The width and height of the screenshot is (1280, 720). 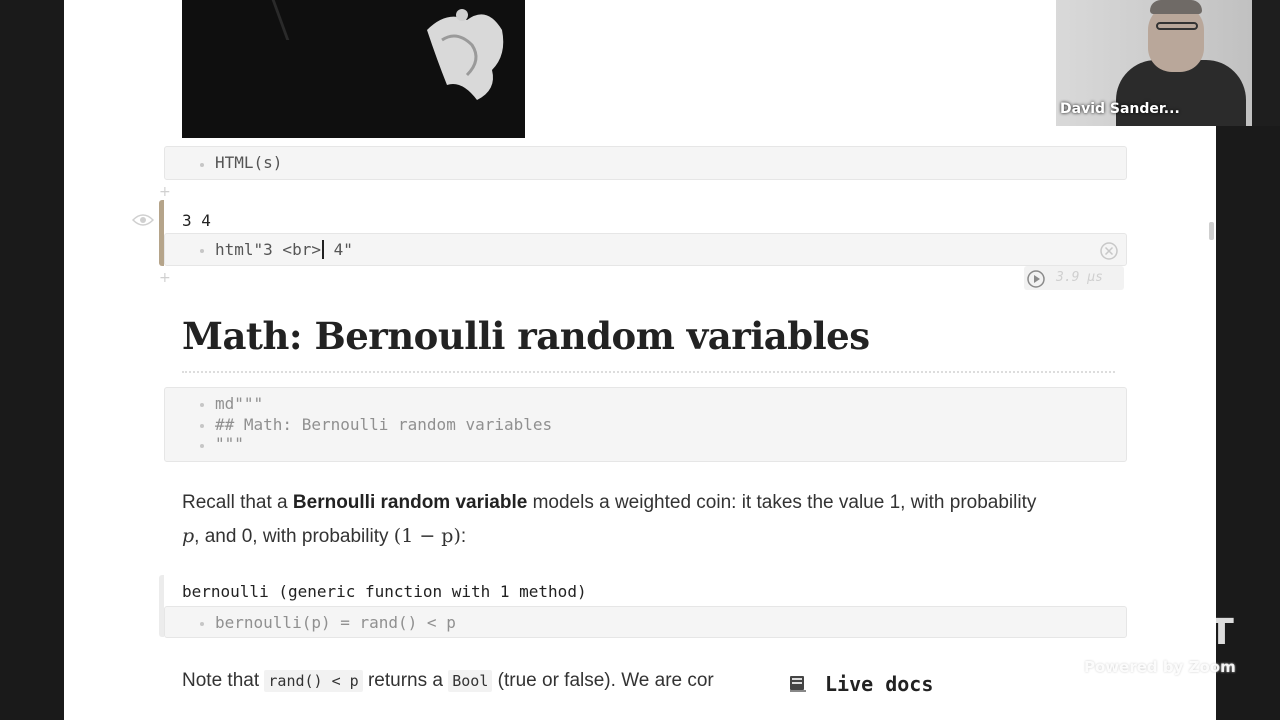 I want to click on bold-term: Bernoulli random variable, so click(x=410, y=502).